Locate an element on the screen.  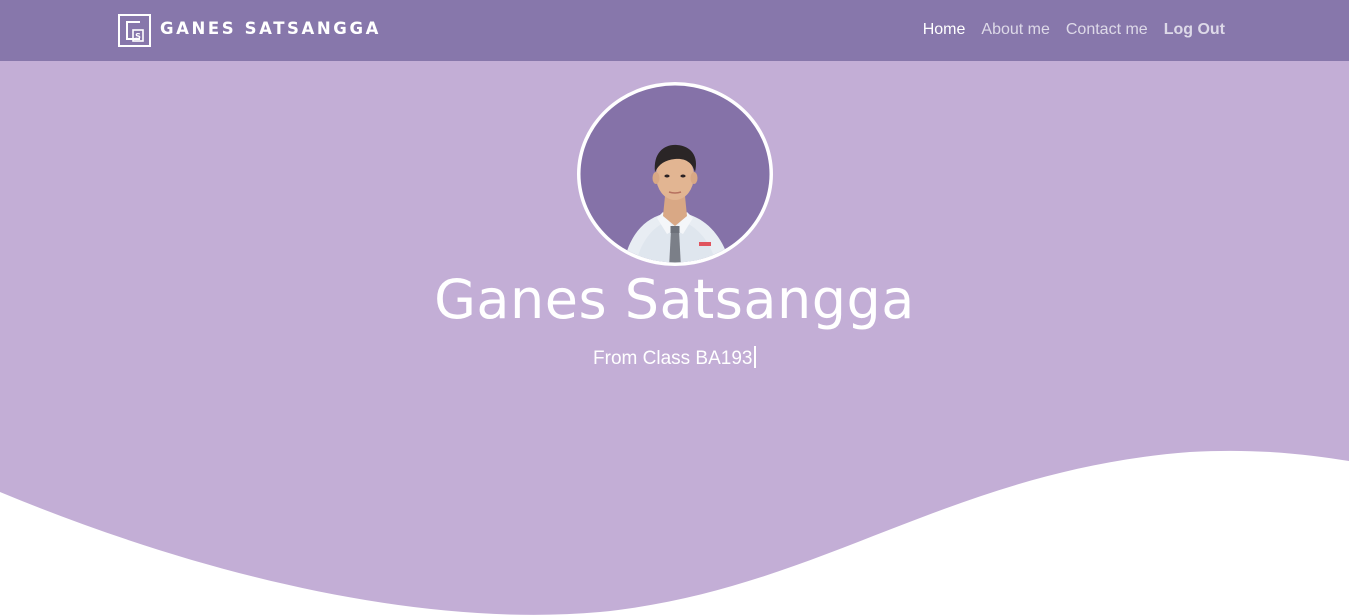
nav-logout-link: Log Out is located at coordinates (1194, 30).